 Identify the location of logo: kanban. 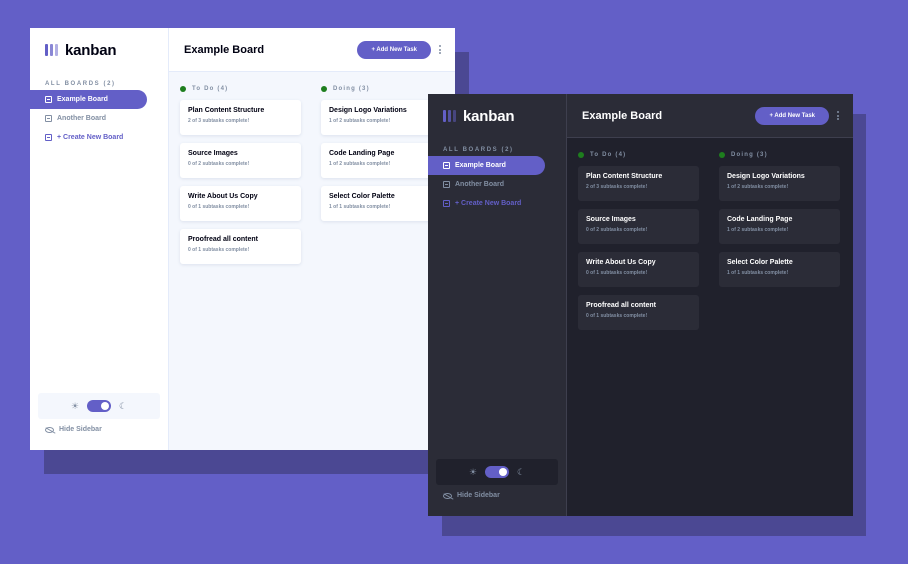
(497, 116).